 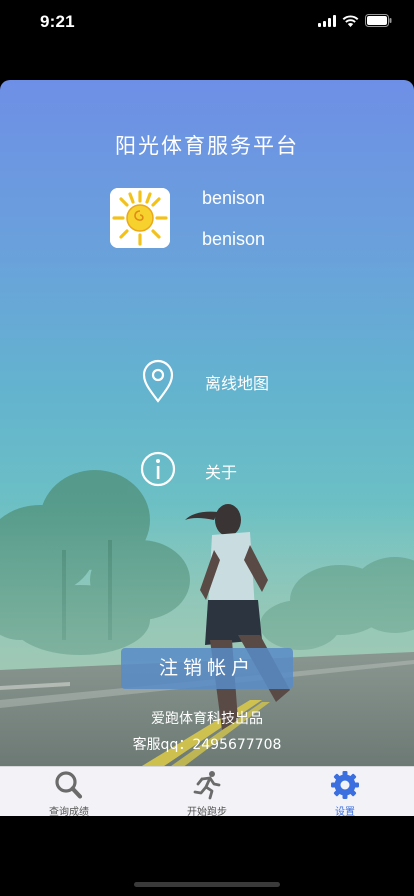 I want to click on tab-query-scores: 查询成绩, so click(x=69, y=791).